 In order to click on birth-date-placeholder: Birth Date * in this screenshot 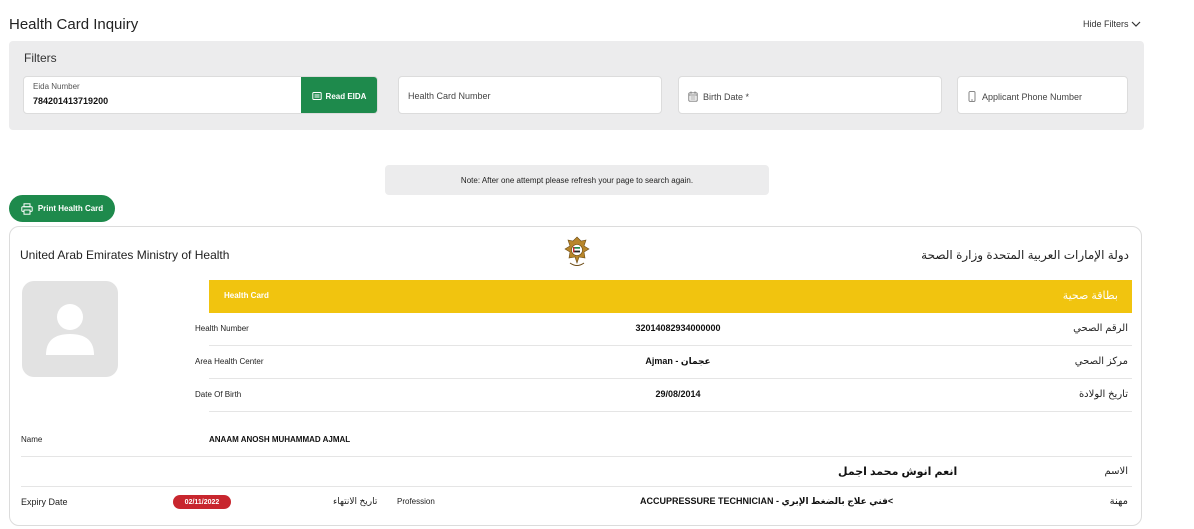, I will do `click(726, 96)`.